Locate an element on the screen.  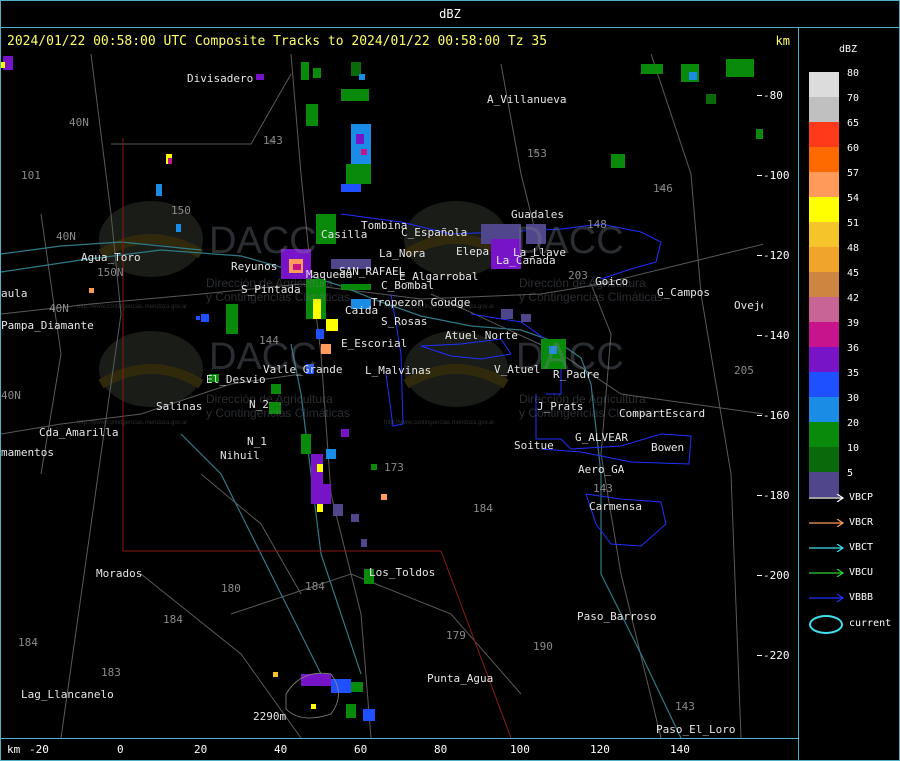
watermark-url-d: http://www.contingencias.mendoza.gov.ar is located at coordinates (439, 423).